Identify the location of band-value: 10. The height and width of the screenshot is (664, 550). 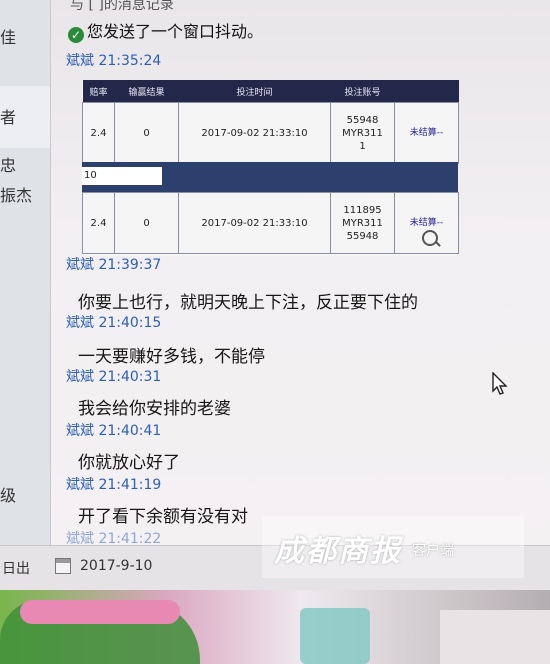
(122, 176).